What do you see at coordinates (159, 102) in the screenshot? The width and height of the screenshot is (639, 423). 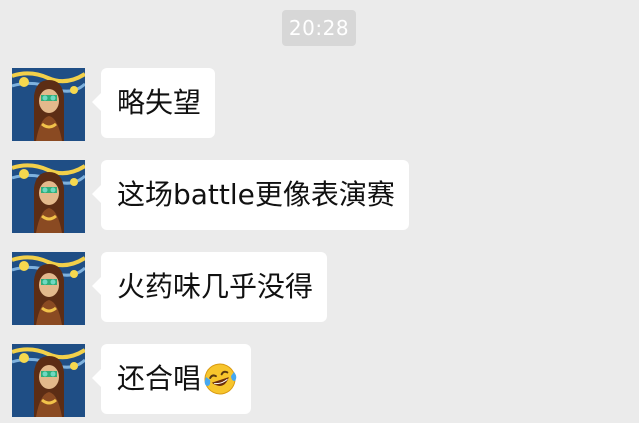 I see `message-text: 略失望` at bounding box center [159, 102].